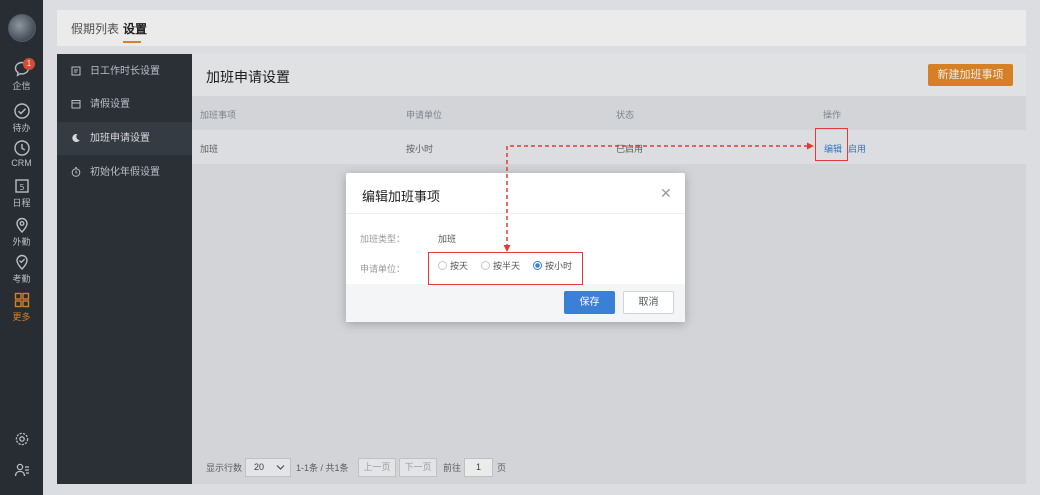 The width and height of the screenshot is (1040, 495). What do you see at coordinates (810, 146) in the screenshot?
I see `arrowhead-right` at bounding box center [810, 146].